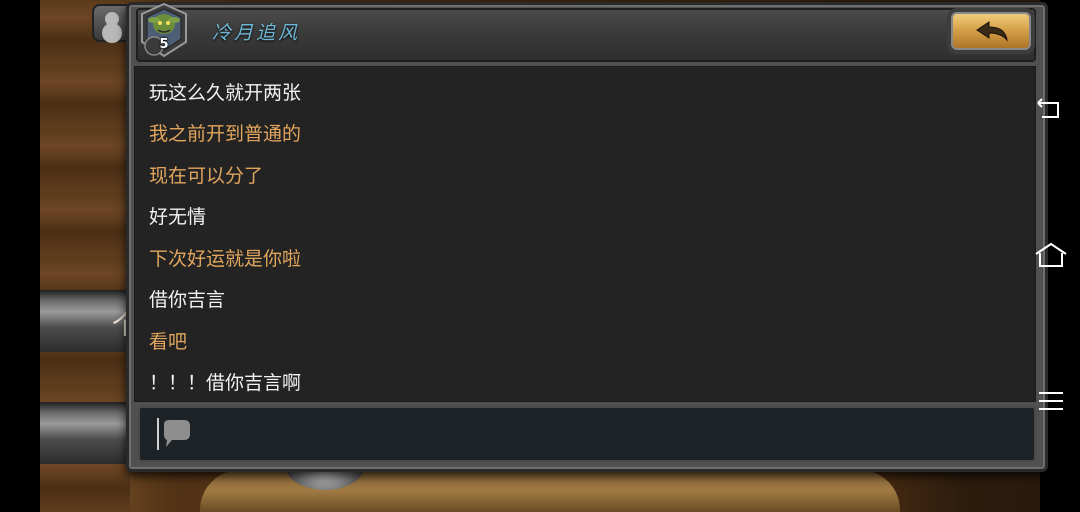  I want to click on back-button, so click(991, 31).